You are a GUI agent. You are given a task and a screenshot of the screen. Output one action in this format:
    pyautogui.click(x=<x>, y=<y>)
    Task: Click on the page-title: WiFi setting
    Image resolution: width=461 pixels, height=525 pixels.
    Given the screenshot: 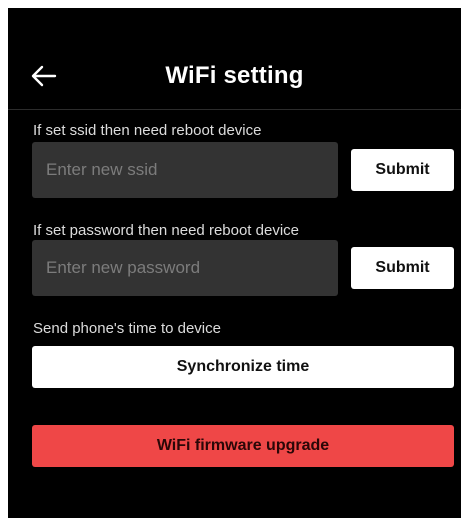 What is the action you would take?
    pyautogui.click(x=234, y=75)
    